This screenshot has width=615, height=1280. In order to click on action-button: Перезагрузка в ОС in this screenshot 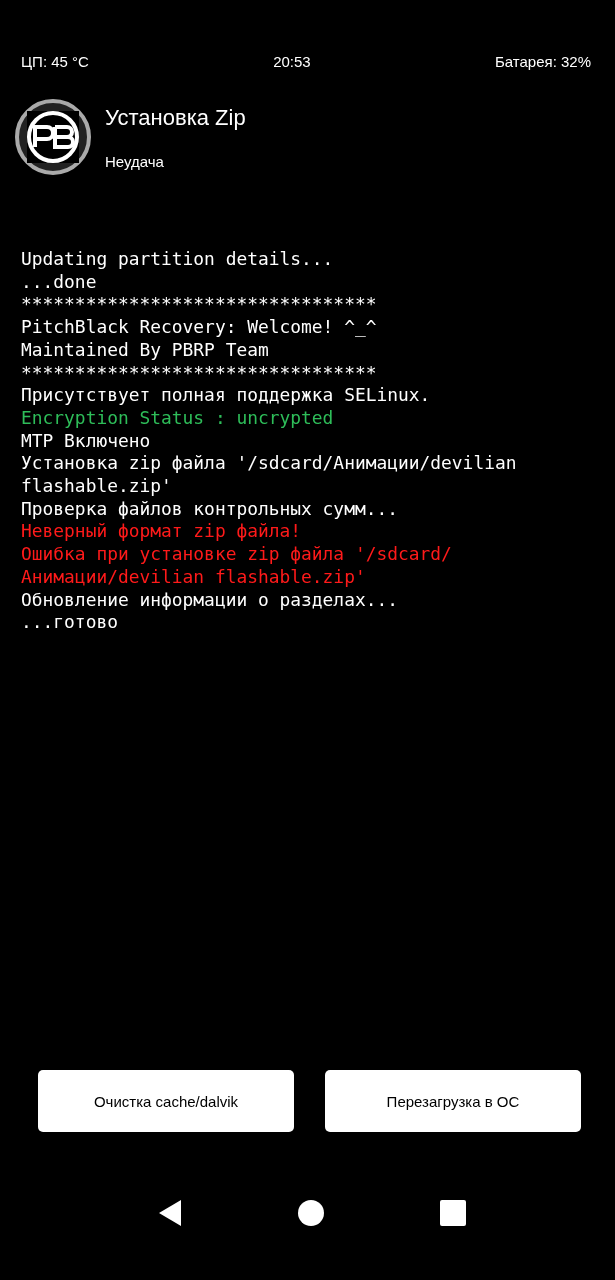, I will do `click(453, 1101)`.